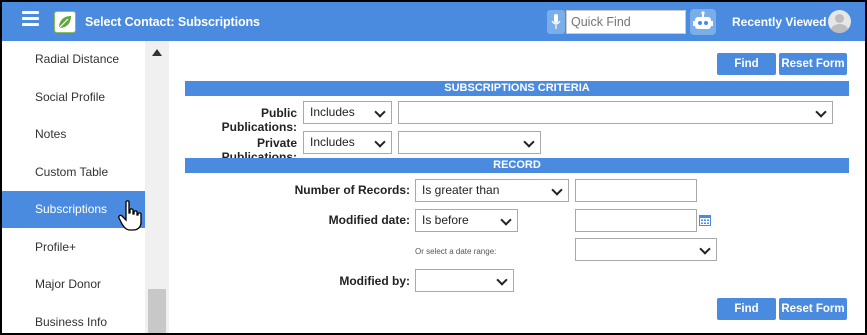 This screenshot has width=867, height=335. Describe the element at coordinates (73, 134) in the screenshot. I see `sidebar-item-notes: Notes` at that location.